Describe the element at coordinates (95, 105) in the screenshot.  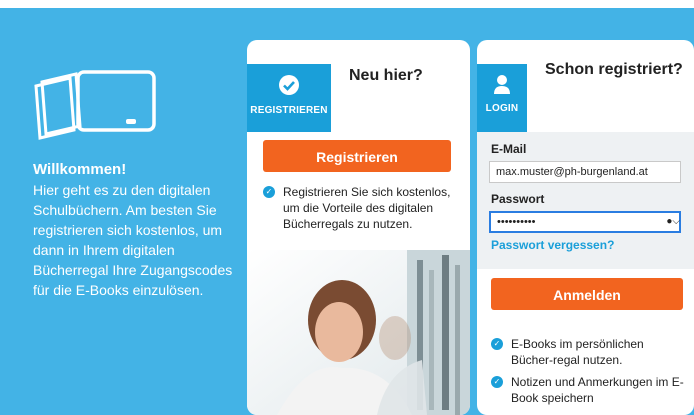
I see `book-tablet-icon` at that location.